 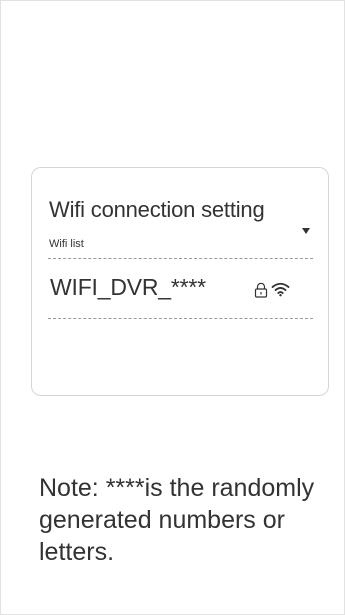 I want to click on dropdown-caret-icon, so click(x=306, y=231).